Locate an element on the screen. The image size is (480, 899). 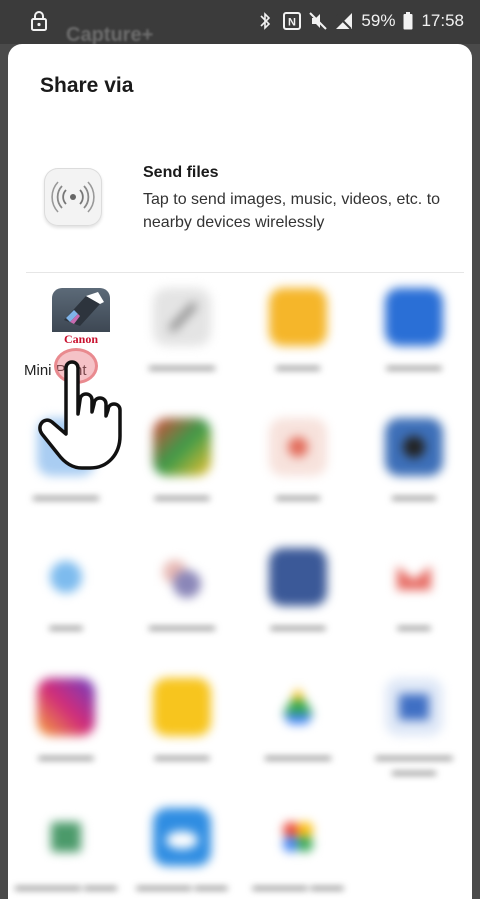
pinwheel-app-icon is located at coordinates (298, 837).